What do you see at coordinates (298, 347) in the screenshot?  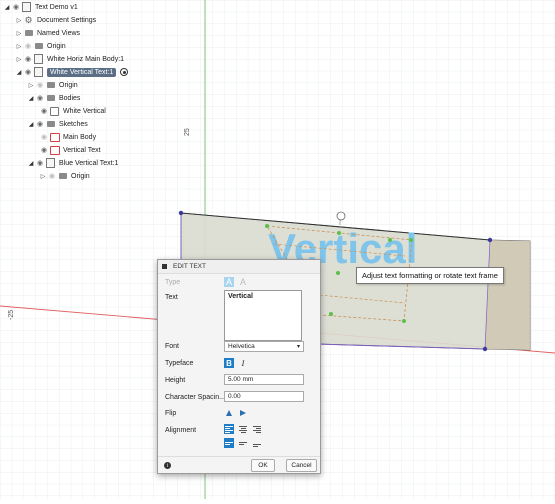 I see `chevron-down-icon: ▾` at bounding box center [298, 347].